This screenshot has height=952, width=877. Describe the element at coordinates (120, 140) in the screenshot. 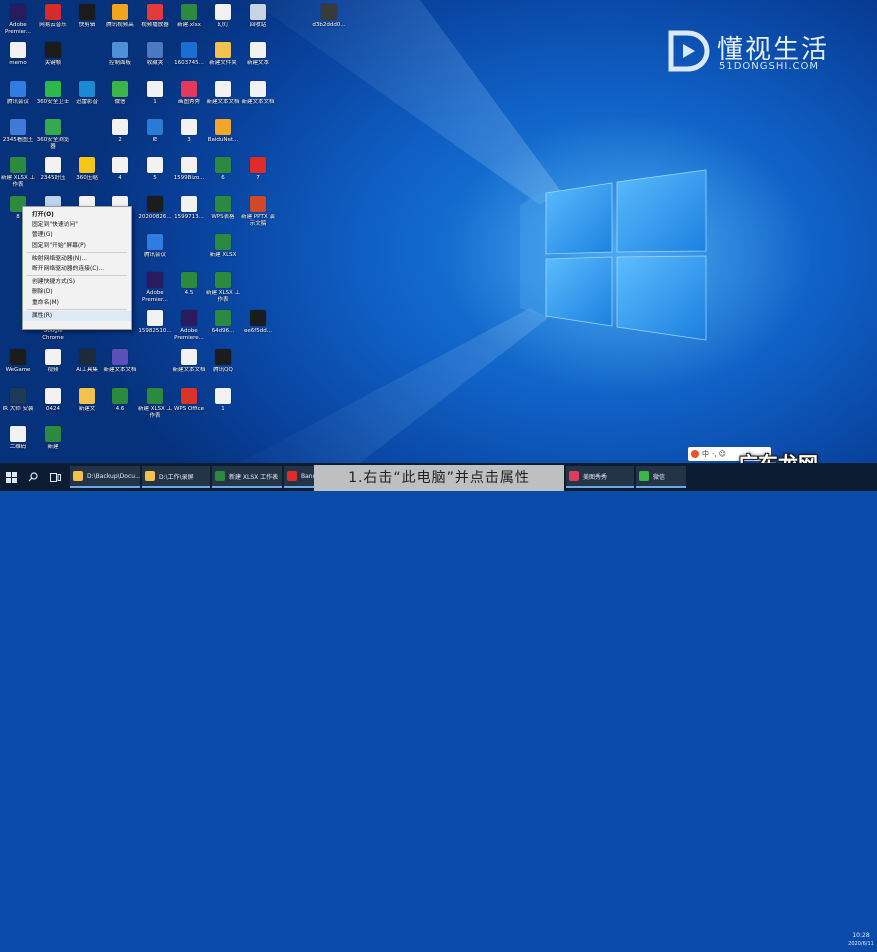

I see `desktop-icon-label: 2` at that location.